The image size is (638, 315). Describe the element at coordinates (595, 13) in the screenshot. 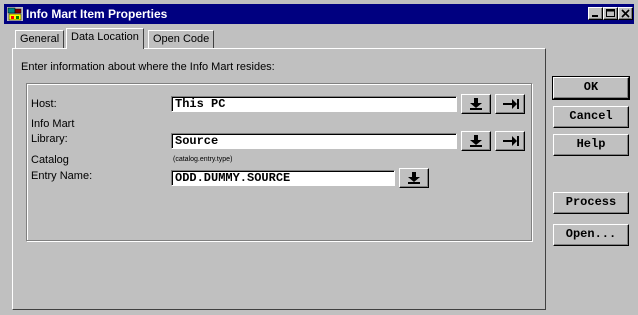

I see `minimize-button` at that location.